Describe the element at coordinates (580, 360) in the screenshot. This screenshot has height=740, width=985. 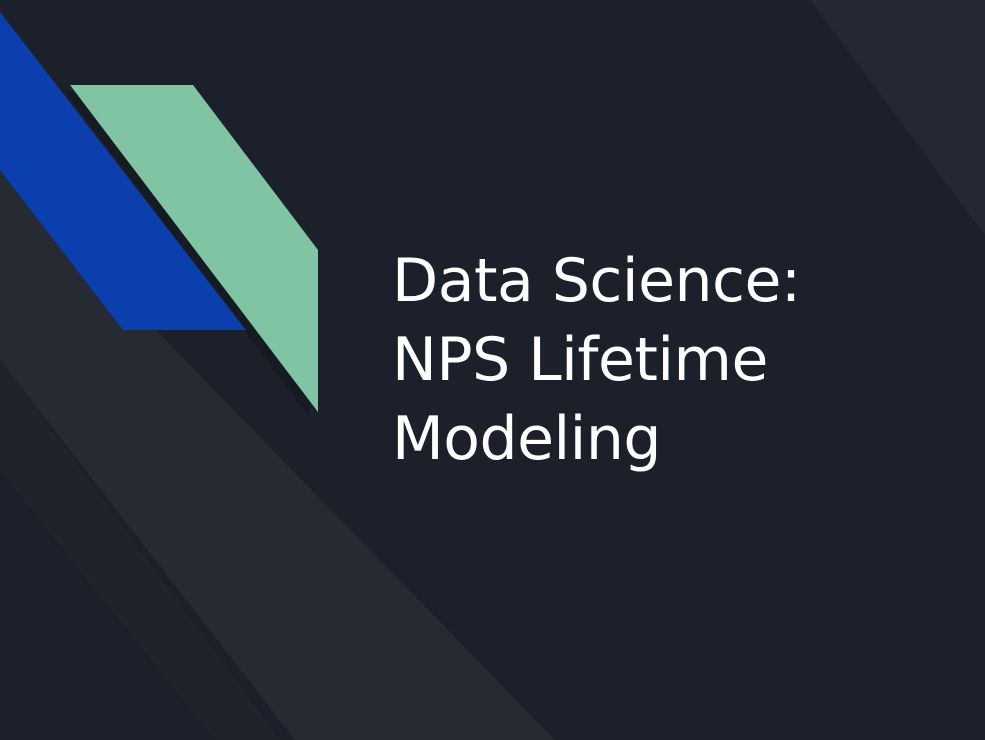
I see `slide-title-line-2: NPS Lifetime` at that location.